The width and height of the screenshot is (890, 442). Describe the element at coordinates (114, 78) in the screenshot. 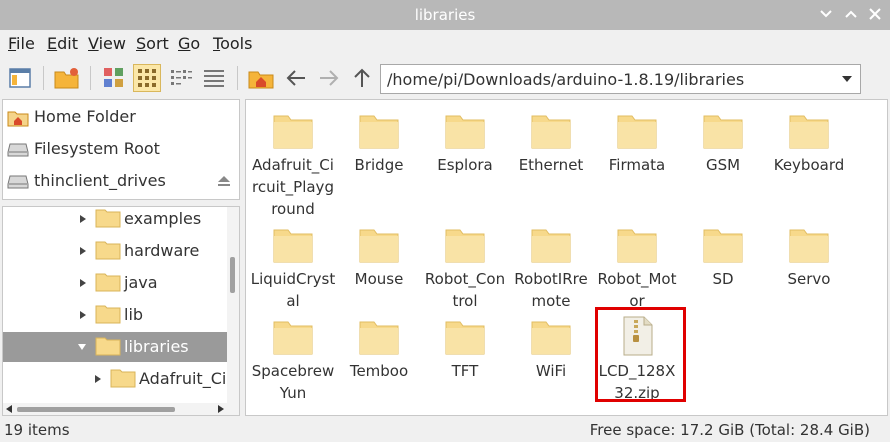

I see `thumbnail-view-button` at that location.